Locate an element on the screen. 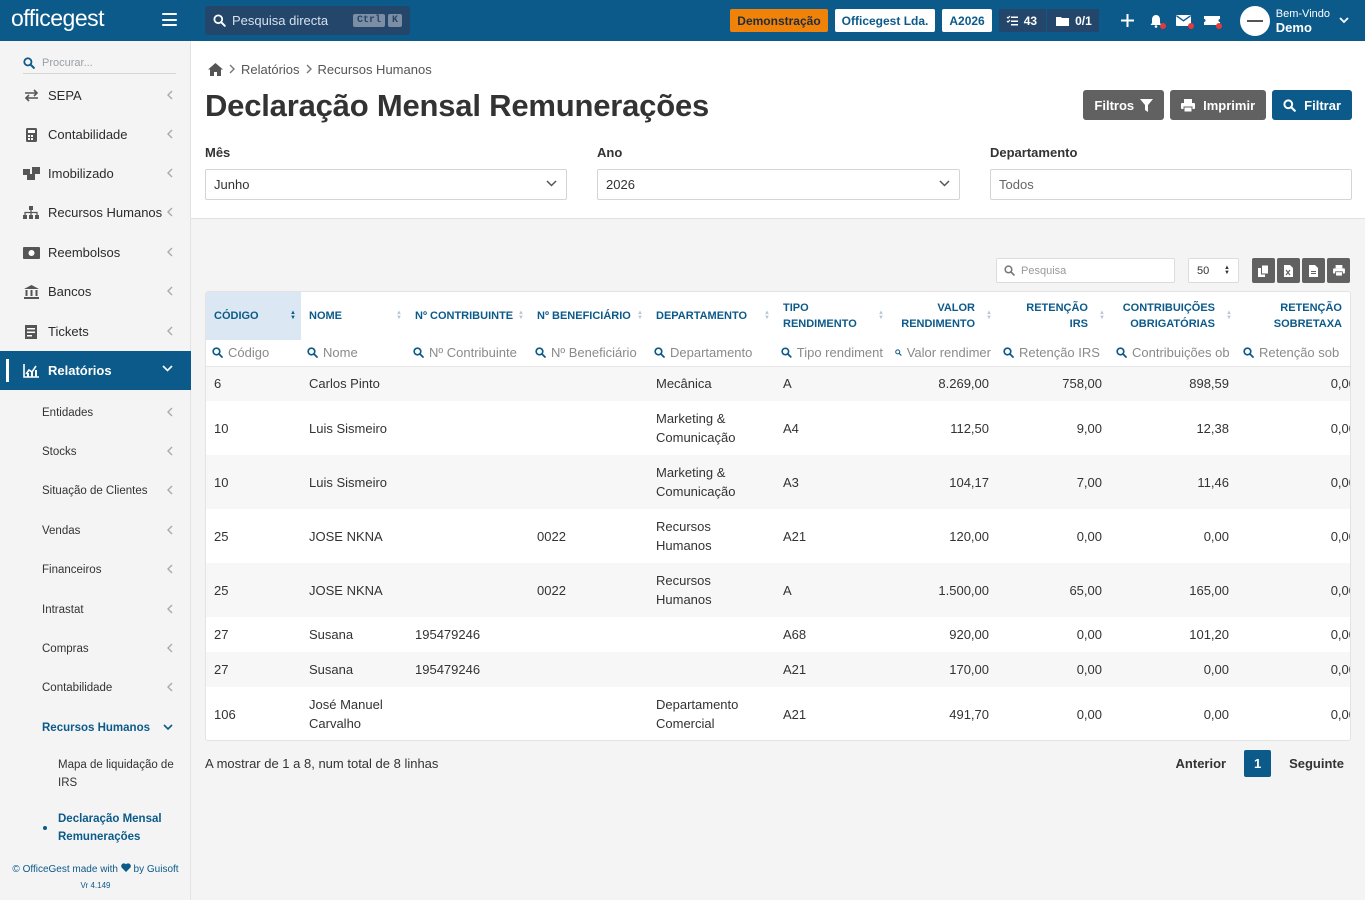 The image size is (1365, 900). print-icon is located at coordinates (1338, 270).